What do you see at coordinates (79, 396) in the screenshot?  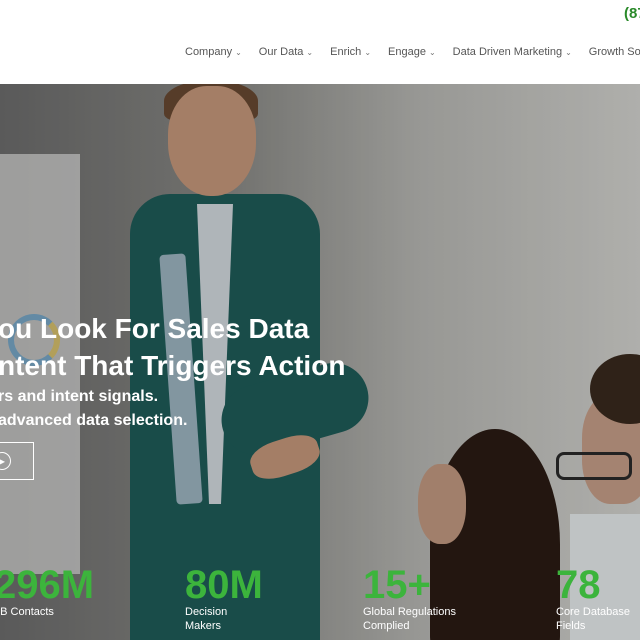 I see `subheadline-line-1: rs and intent signals.` at bounding box center [79, 396].